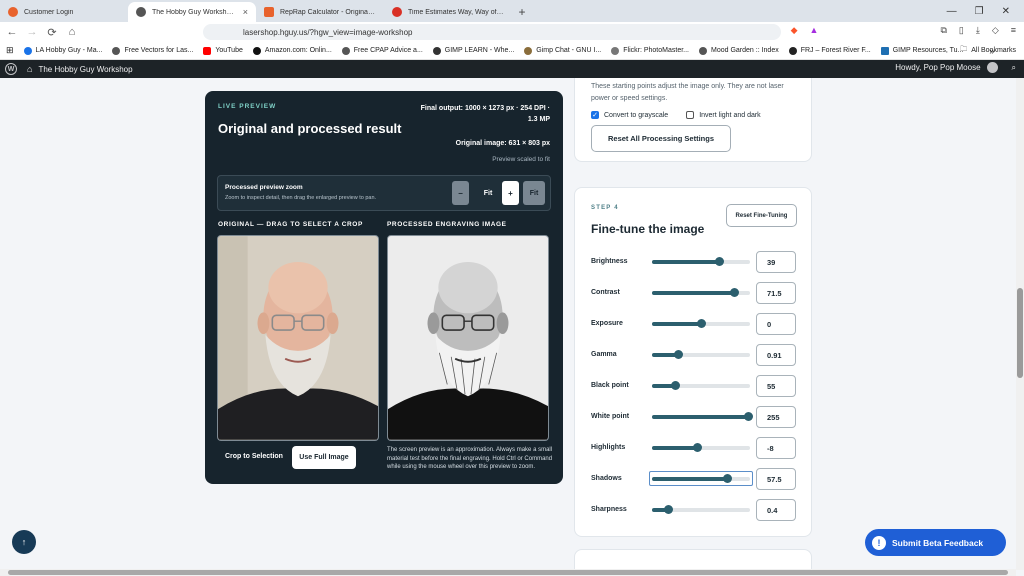 The width and height of the screenshot is (1024, 576). Describe the element at coordinates (32, 32) in the screenshot. I see `forward-icon: →` at that location.